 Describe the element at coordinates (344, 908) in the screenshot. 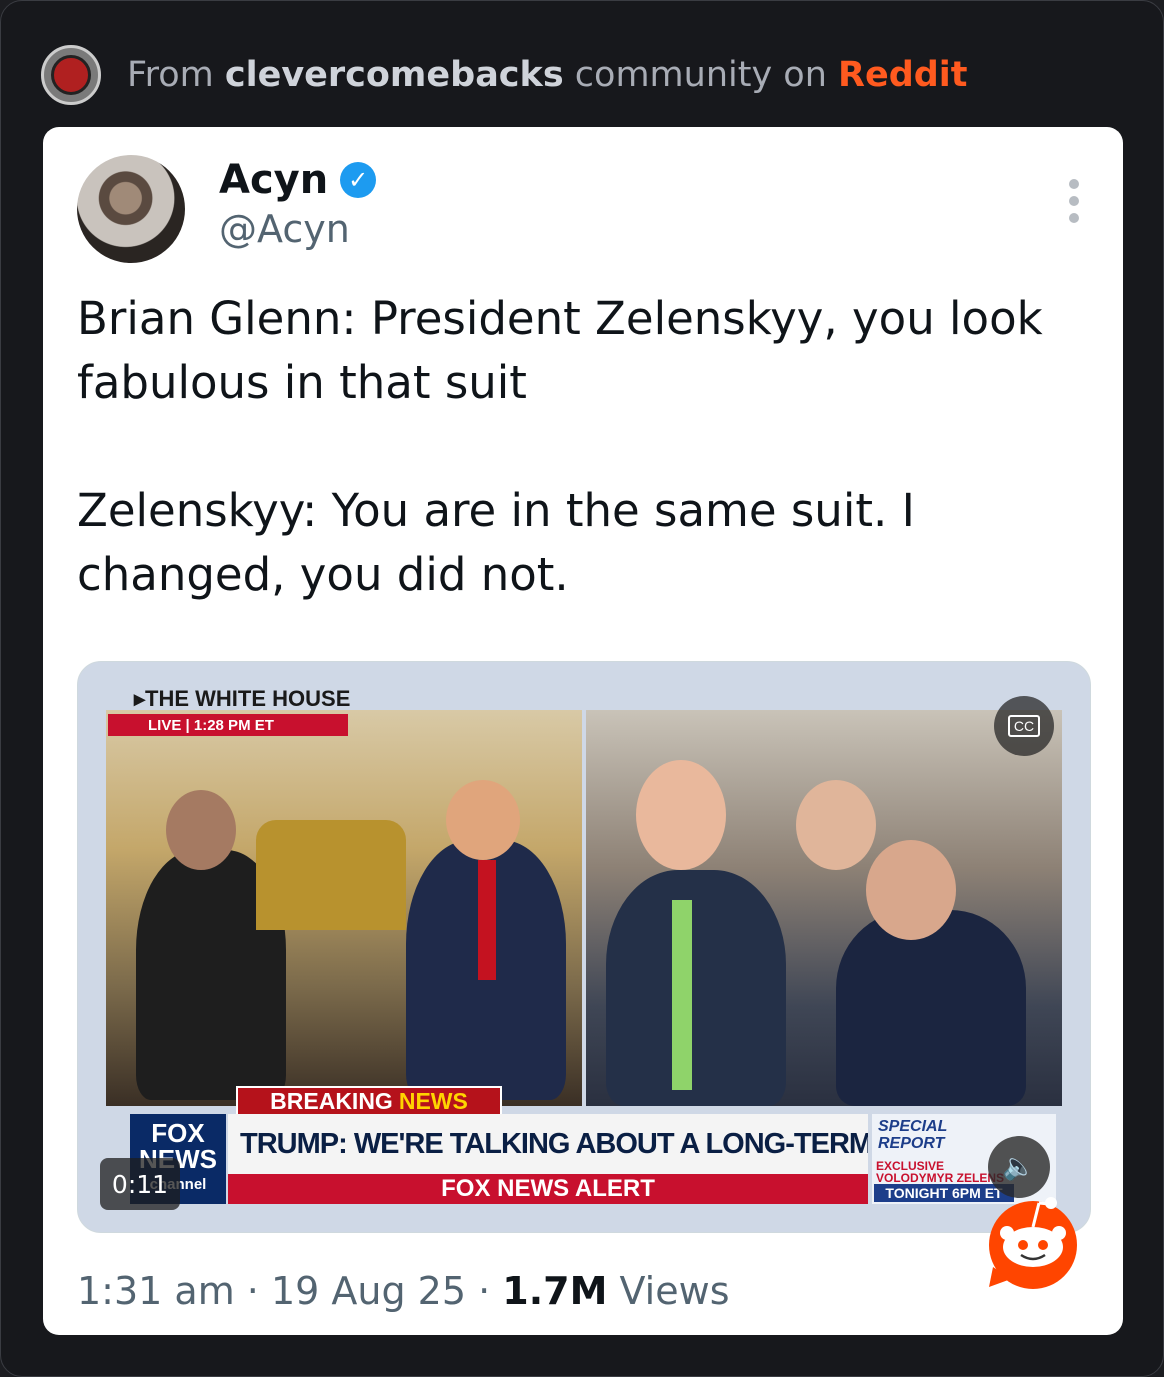

I see `video-frame-left` at that location.